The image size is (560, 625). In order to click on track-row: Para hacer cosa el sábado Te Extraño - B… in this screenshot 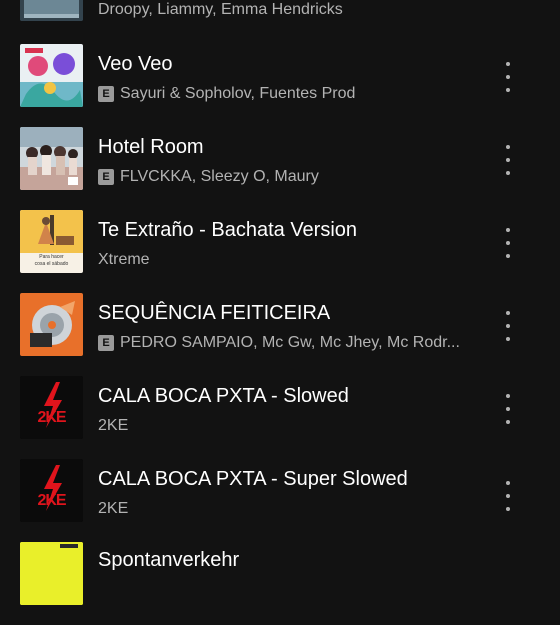, I will do `click(280, 251)`.